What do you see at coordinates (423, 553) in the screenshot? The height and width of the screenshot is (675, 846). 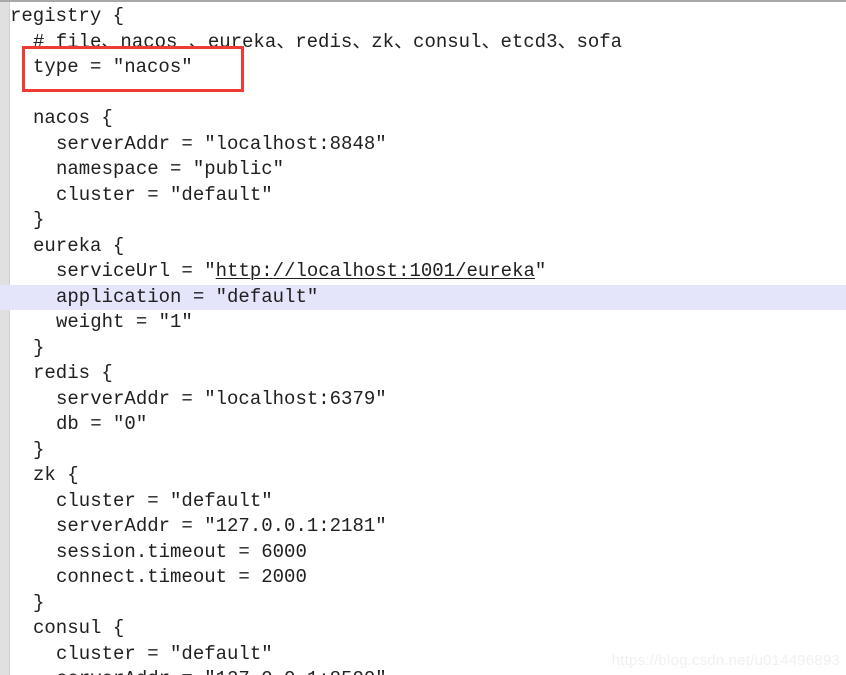 I see `code-line: session.timeout = 6000` at bounding box center [423, 553].